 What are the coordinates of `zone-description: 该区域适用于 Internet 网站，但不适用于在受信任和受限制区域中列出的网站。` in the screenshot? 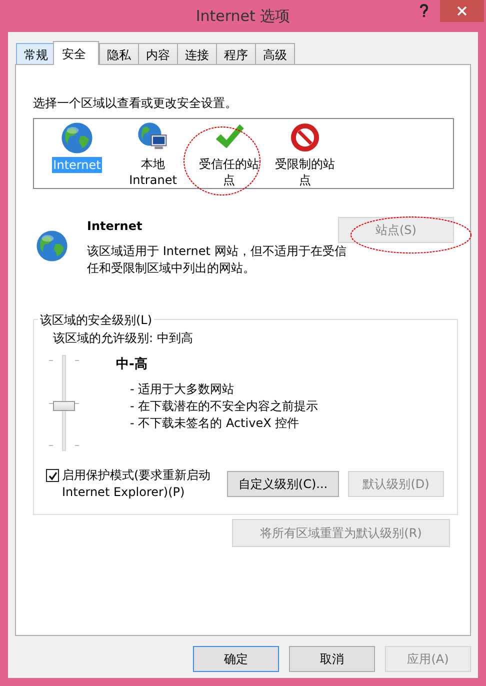 It's located at (217, 260).